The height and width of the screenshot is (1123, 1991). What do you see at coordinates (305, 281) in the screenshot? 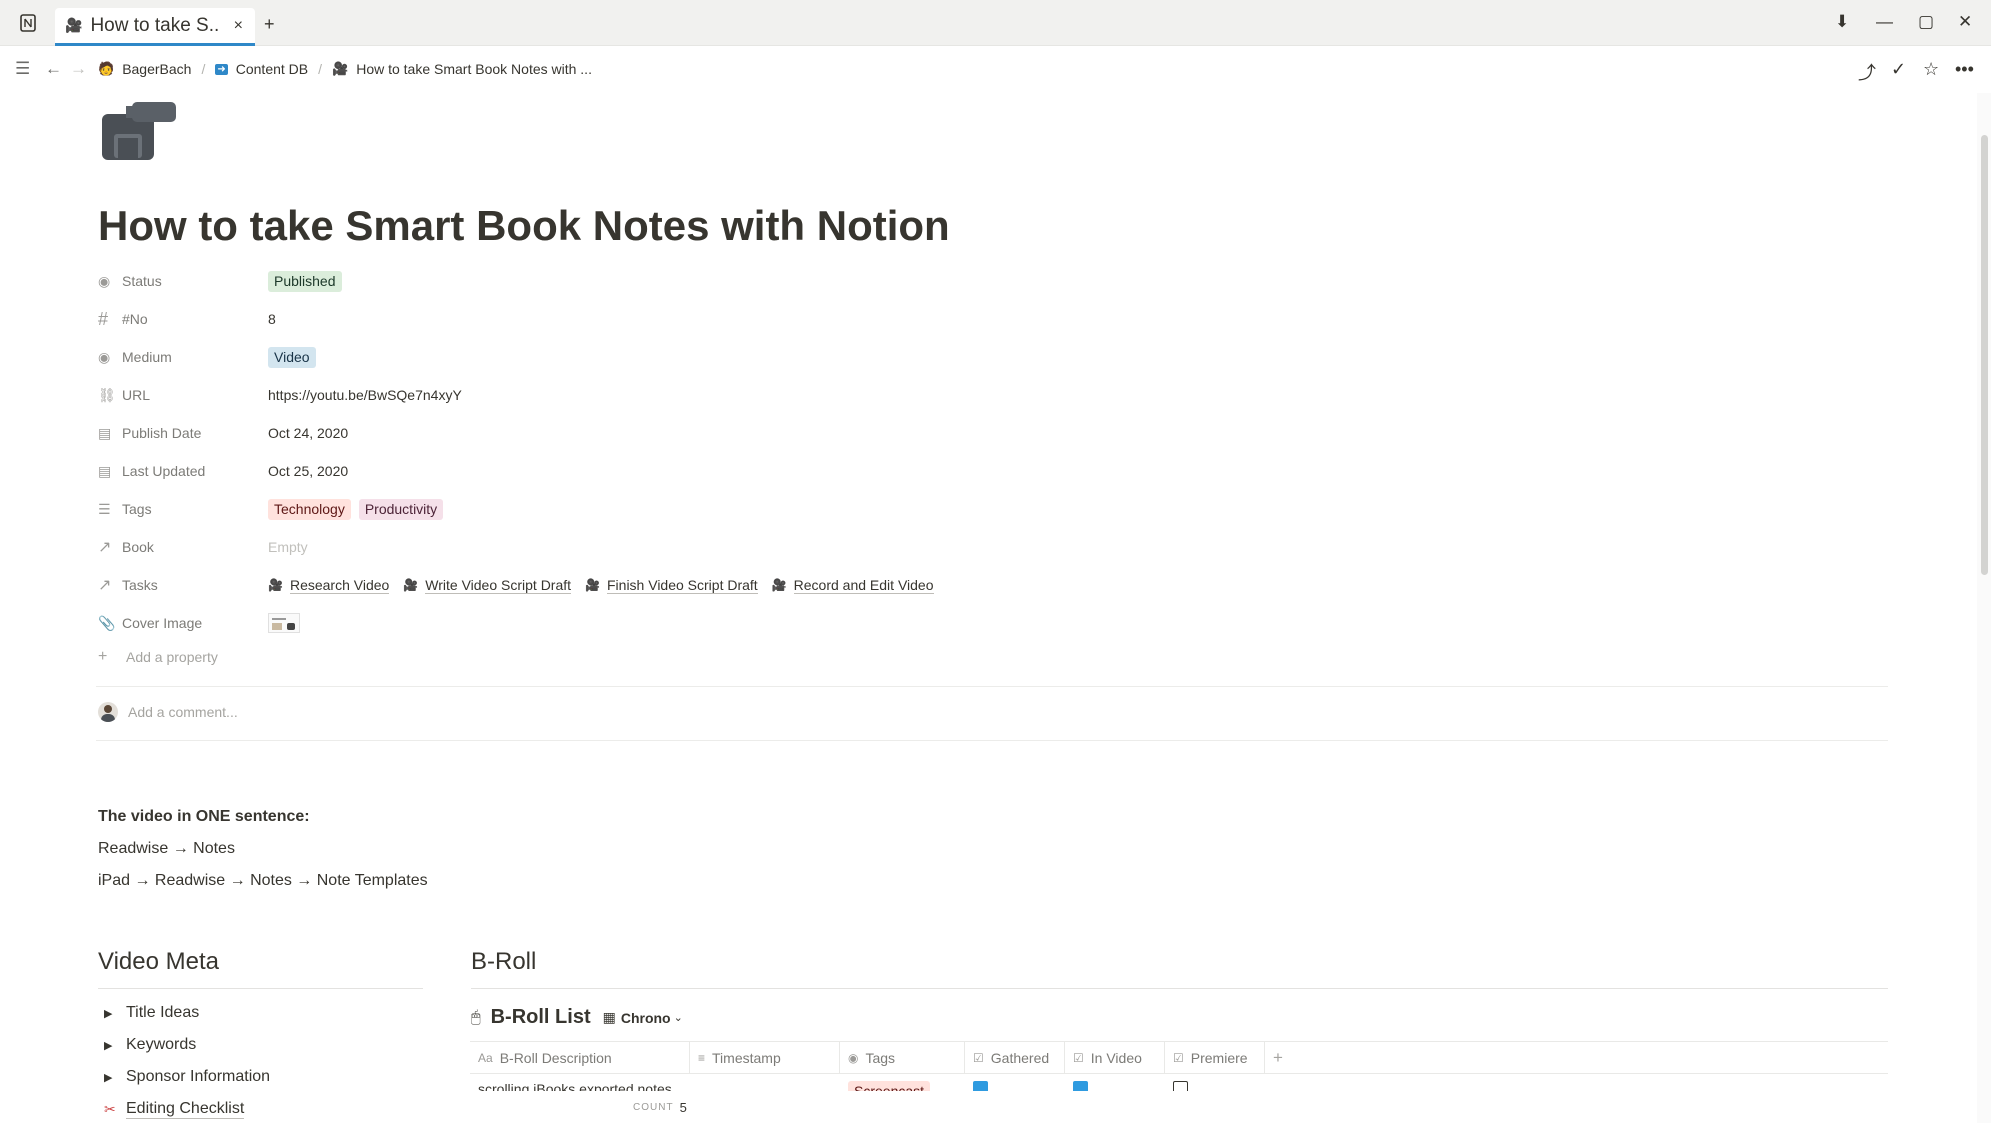
I see `status-badge: Published` at bounding box center [305, 281].